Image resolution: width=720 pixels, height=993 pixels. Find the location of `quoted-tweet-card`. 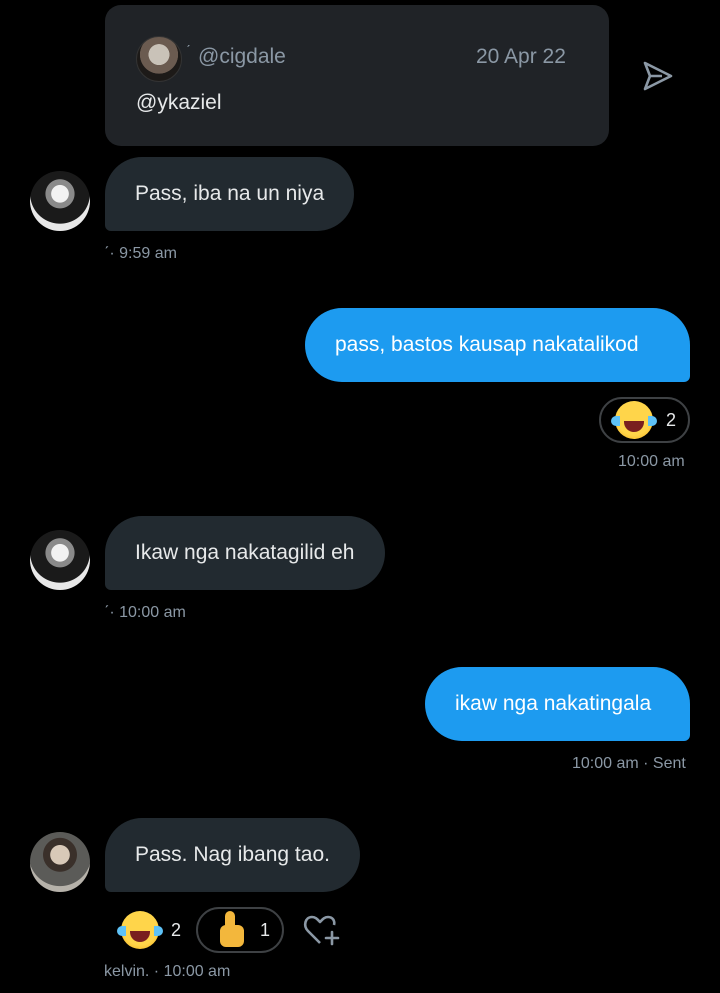

quoted-tweet-card is located at coordinates (357, 75).